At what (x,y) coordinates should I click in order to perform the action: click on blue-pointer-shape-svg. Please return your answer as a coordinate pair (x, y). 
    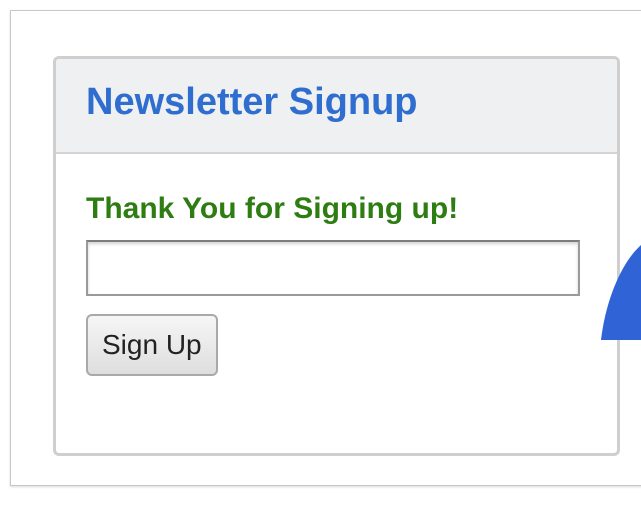
    Looking at the image, I should click on (621, 292).